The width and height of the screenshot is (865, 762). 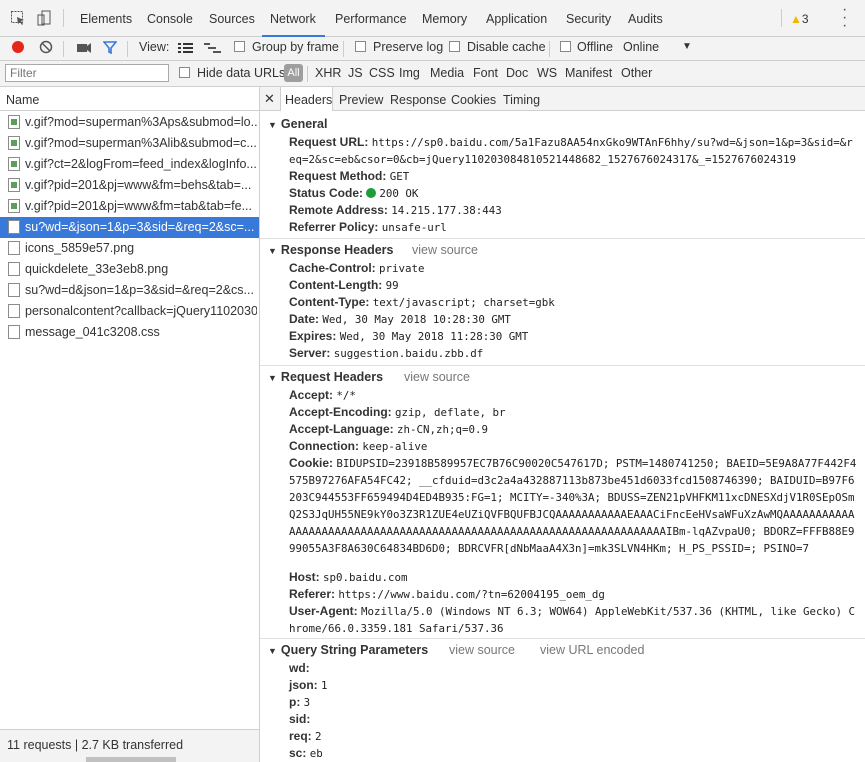 What do you see at coordinates (641, 47) in the screenshot?
I see `throttling-select: Online` at bounding box center [641, 47].